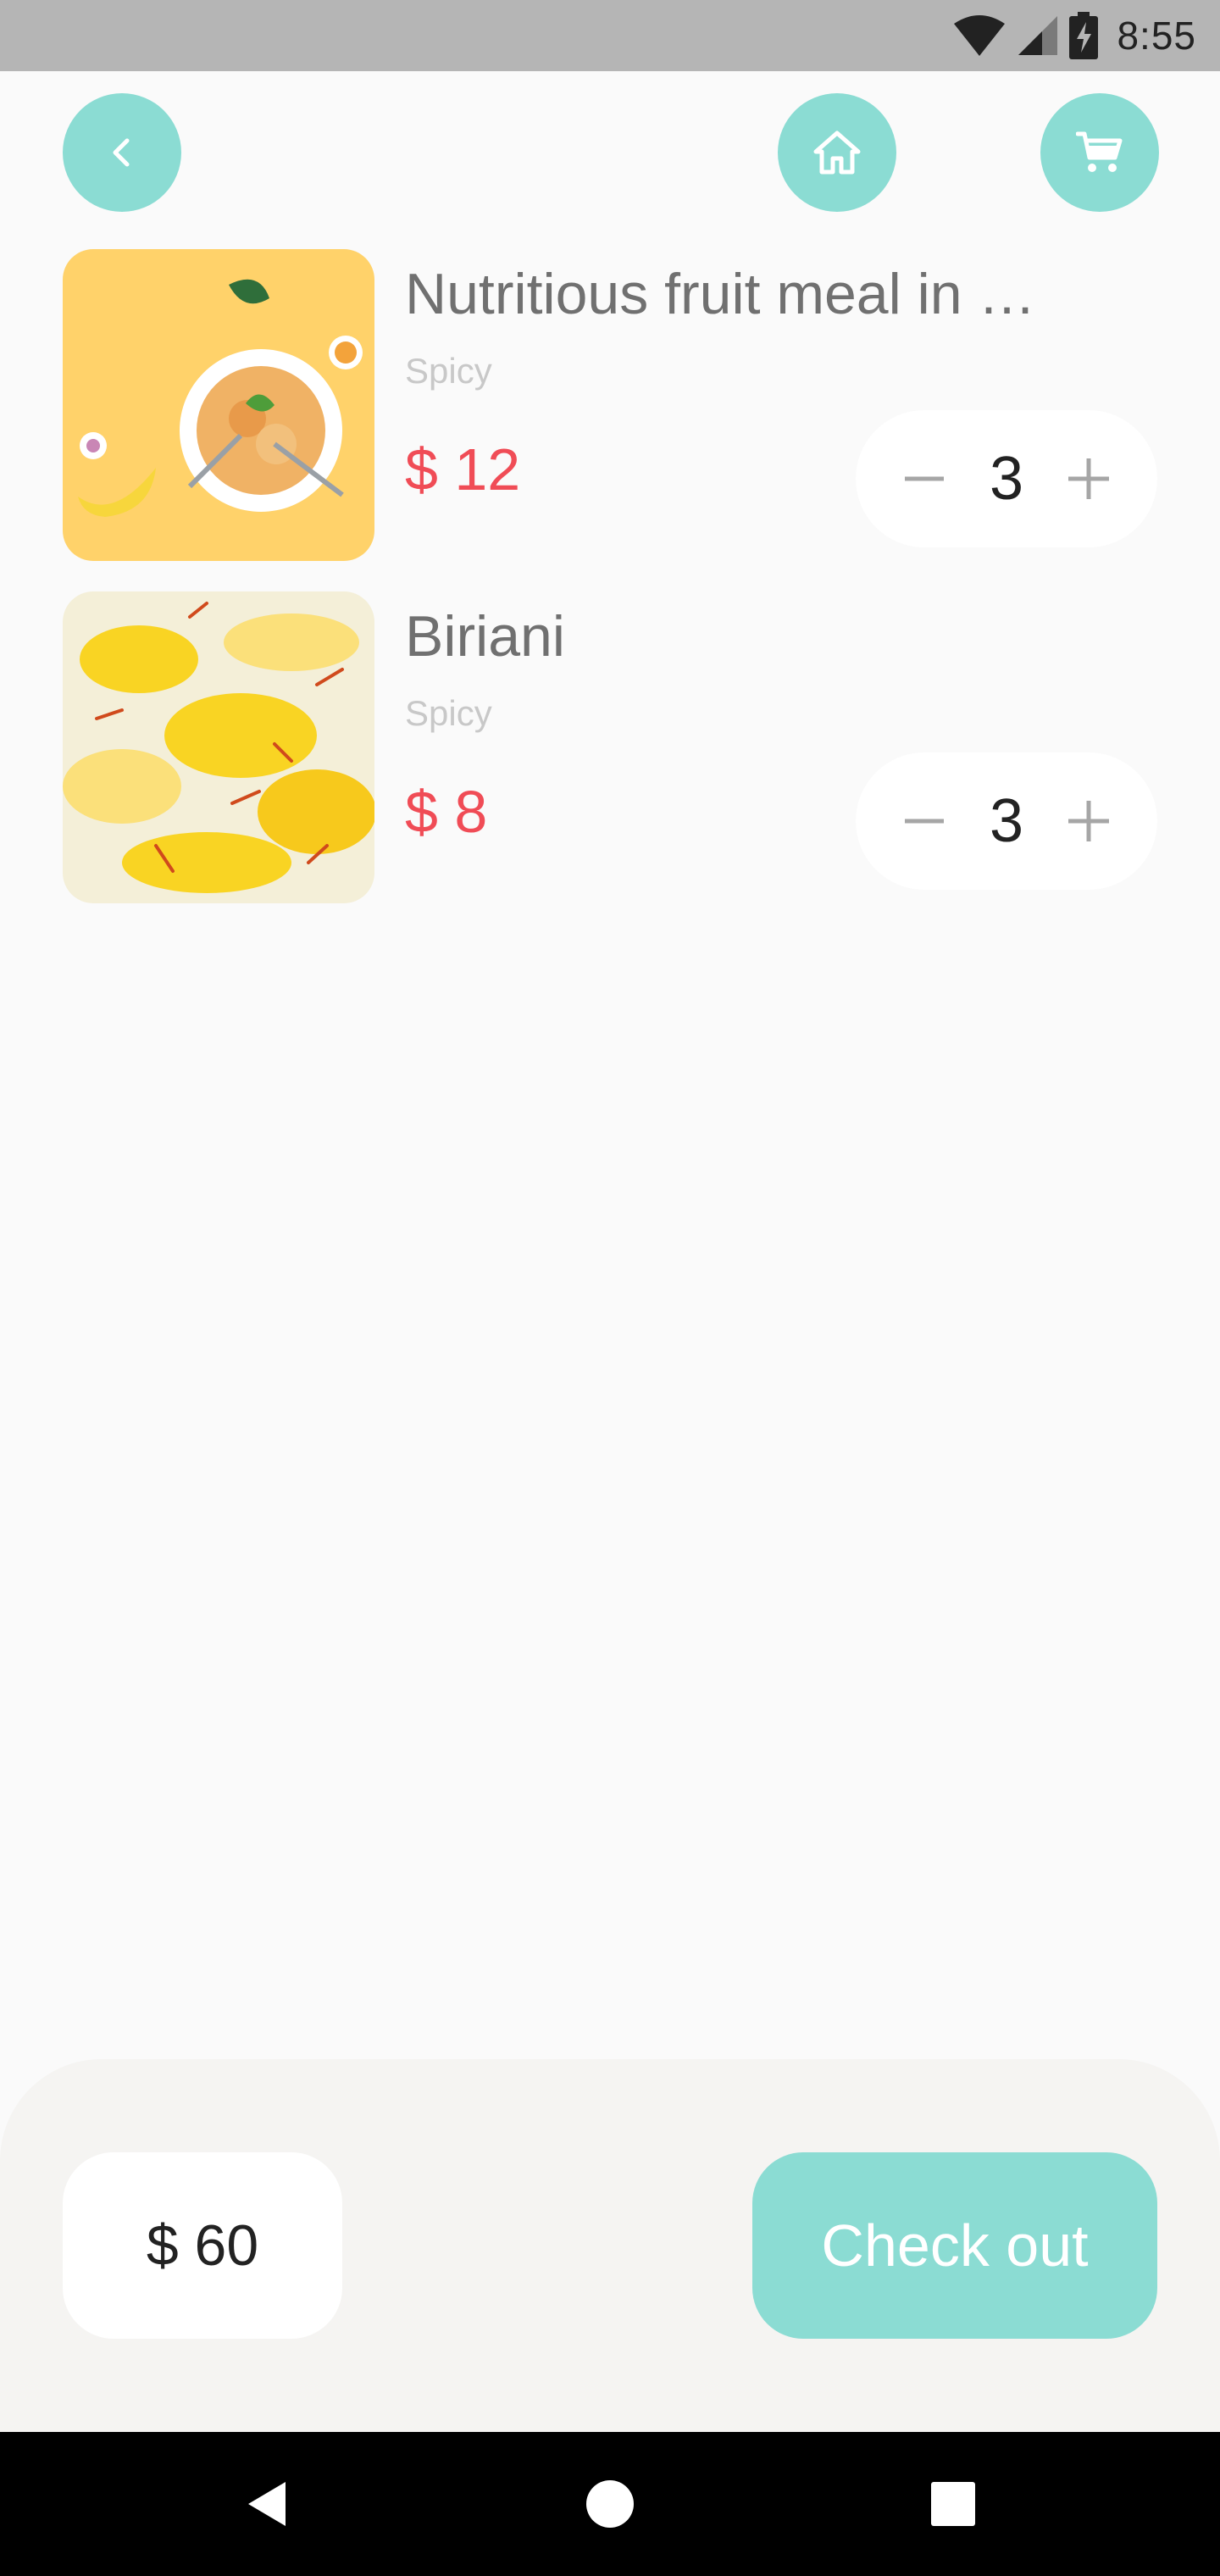 The image size is (1220, 2576). I want to click on square-recents-icon, so click(953, 2504).